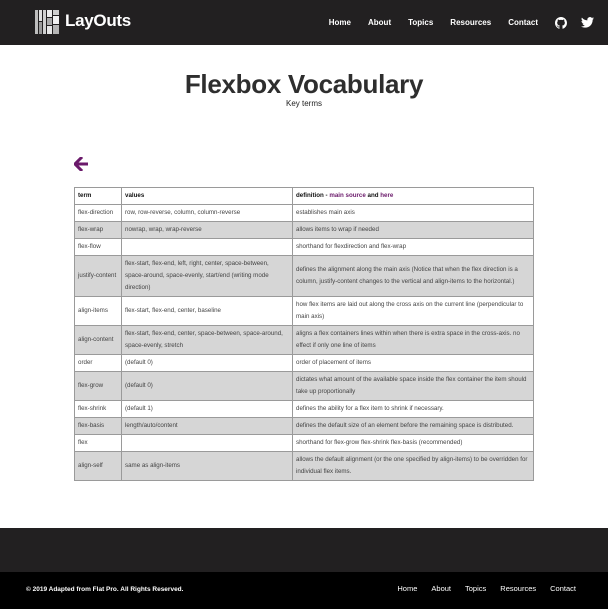  Describe the element at coordinates (98, 230) in the screenshot. I see `term-cell: flex-wrap` at that location.